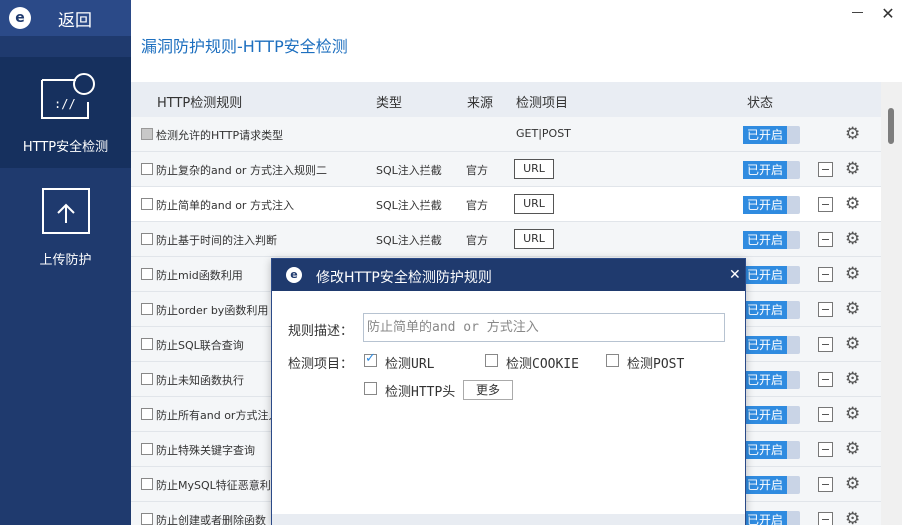 The height and width of the screenshot is (525, 902). I want to click on scrollbar, so click(891, 303).